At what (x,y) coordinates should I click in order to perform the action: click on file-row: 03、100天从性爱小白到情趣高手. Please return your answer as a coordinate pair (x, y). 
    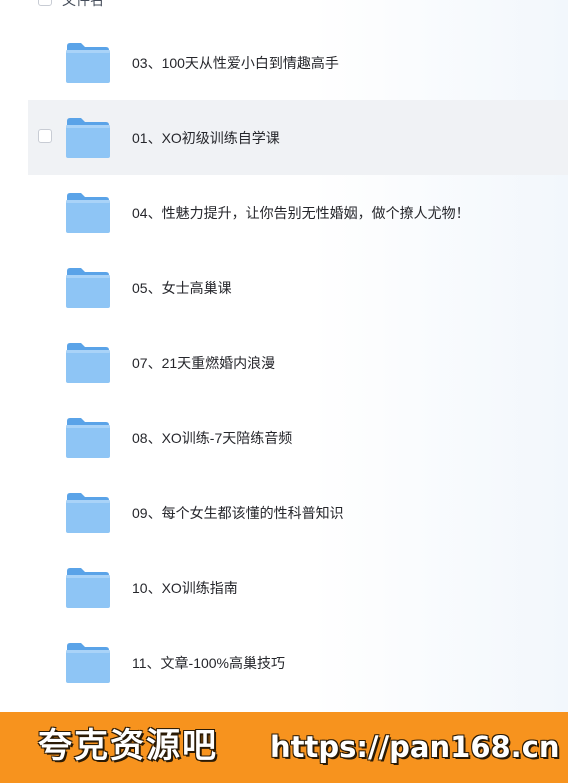
    Looking at the image, I should click on (298, 62).